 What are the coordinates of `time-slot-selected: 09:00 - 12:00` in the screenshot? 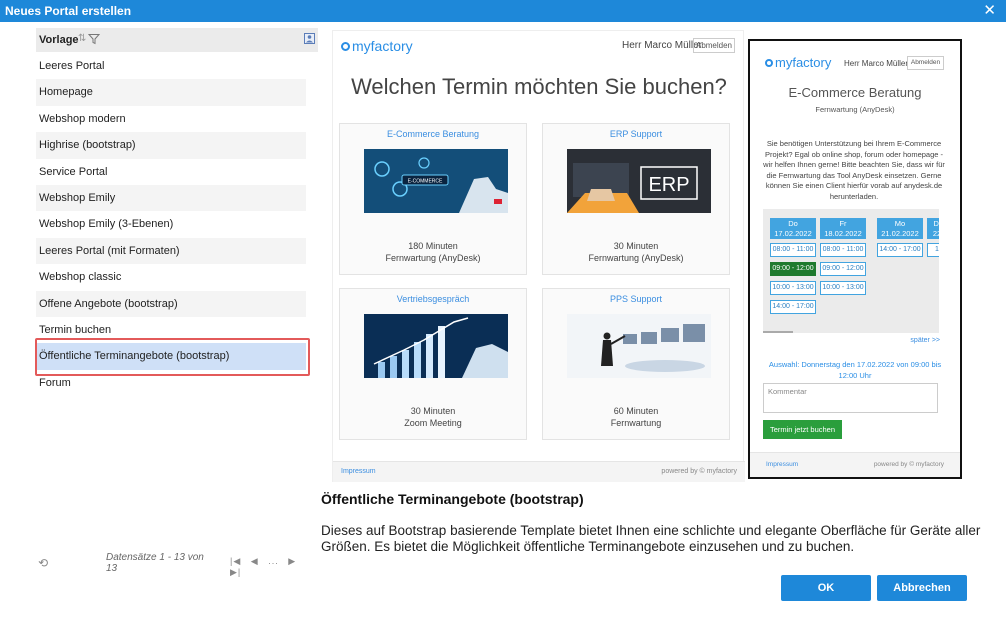 It's located at (793, 269).